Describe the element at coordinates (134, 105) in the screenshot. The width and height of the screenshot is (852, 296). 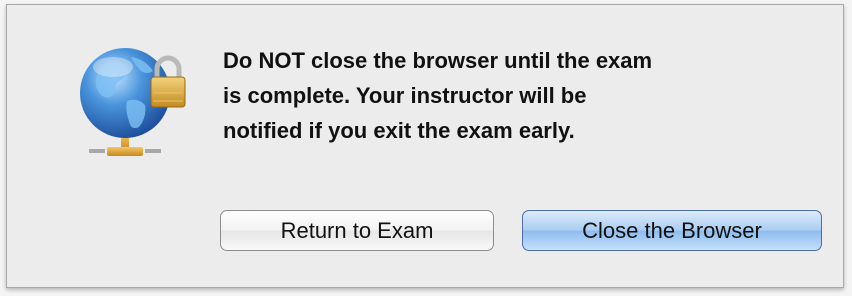
I see `globe-lock-icon` at that location.